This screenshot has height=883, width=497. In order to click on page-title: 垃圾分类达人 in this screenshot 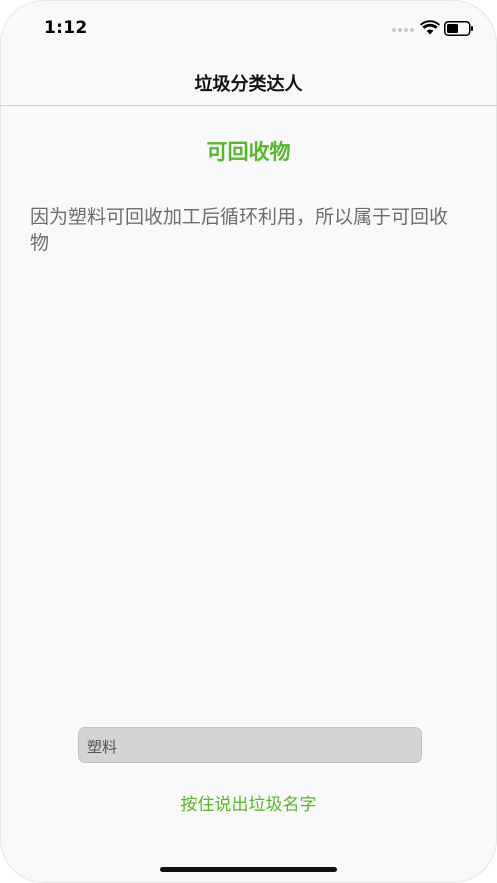, I will do `click(248, 84)`.